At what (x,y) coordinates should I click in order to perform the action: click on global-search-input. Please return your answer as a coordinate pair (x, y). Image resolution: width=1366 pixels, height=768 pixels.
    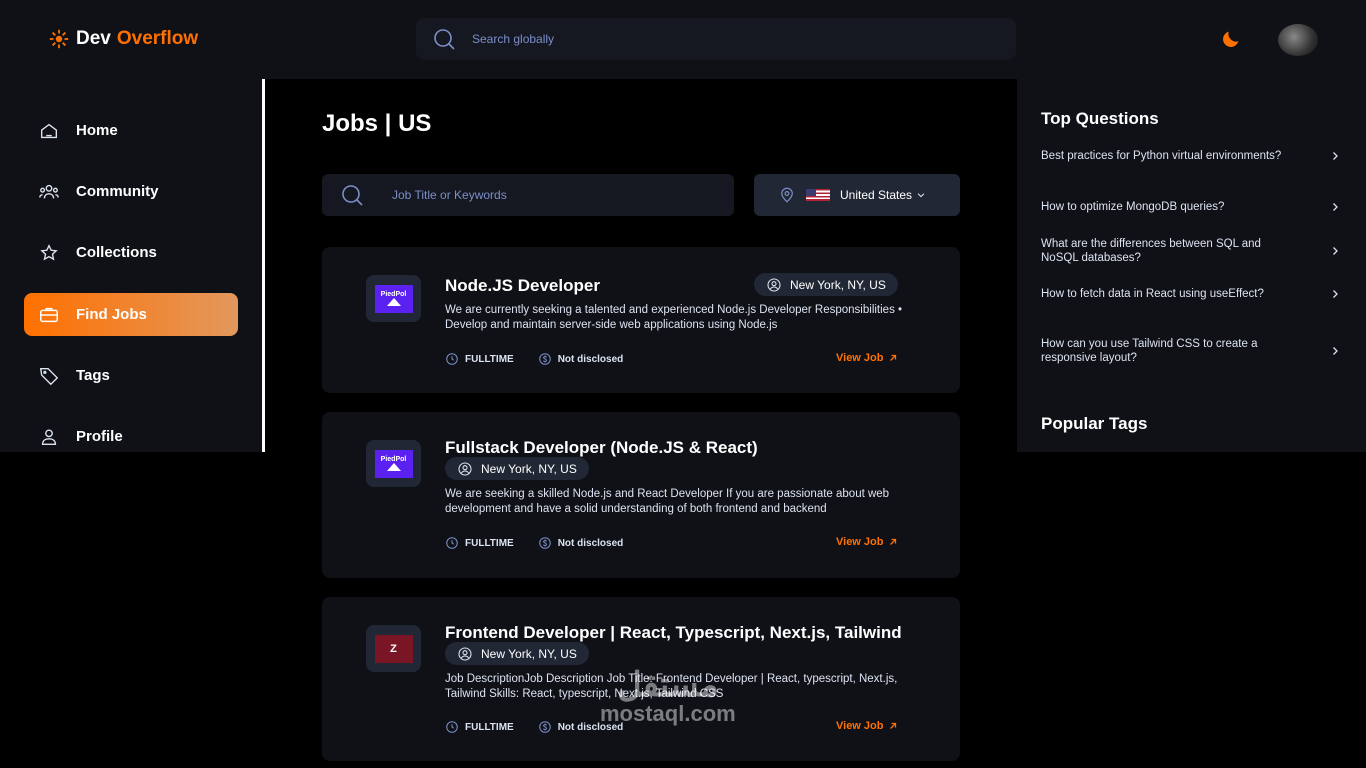
    Looking at the image, I should click on (712, 39).